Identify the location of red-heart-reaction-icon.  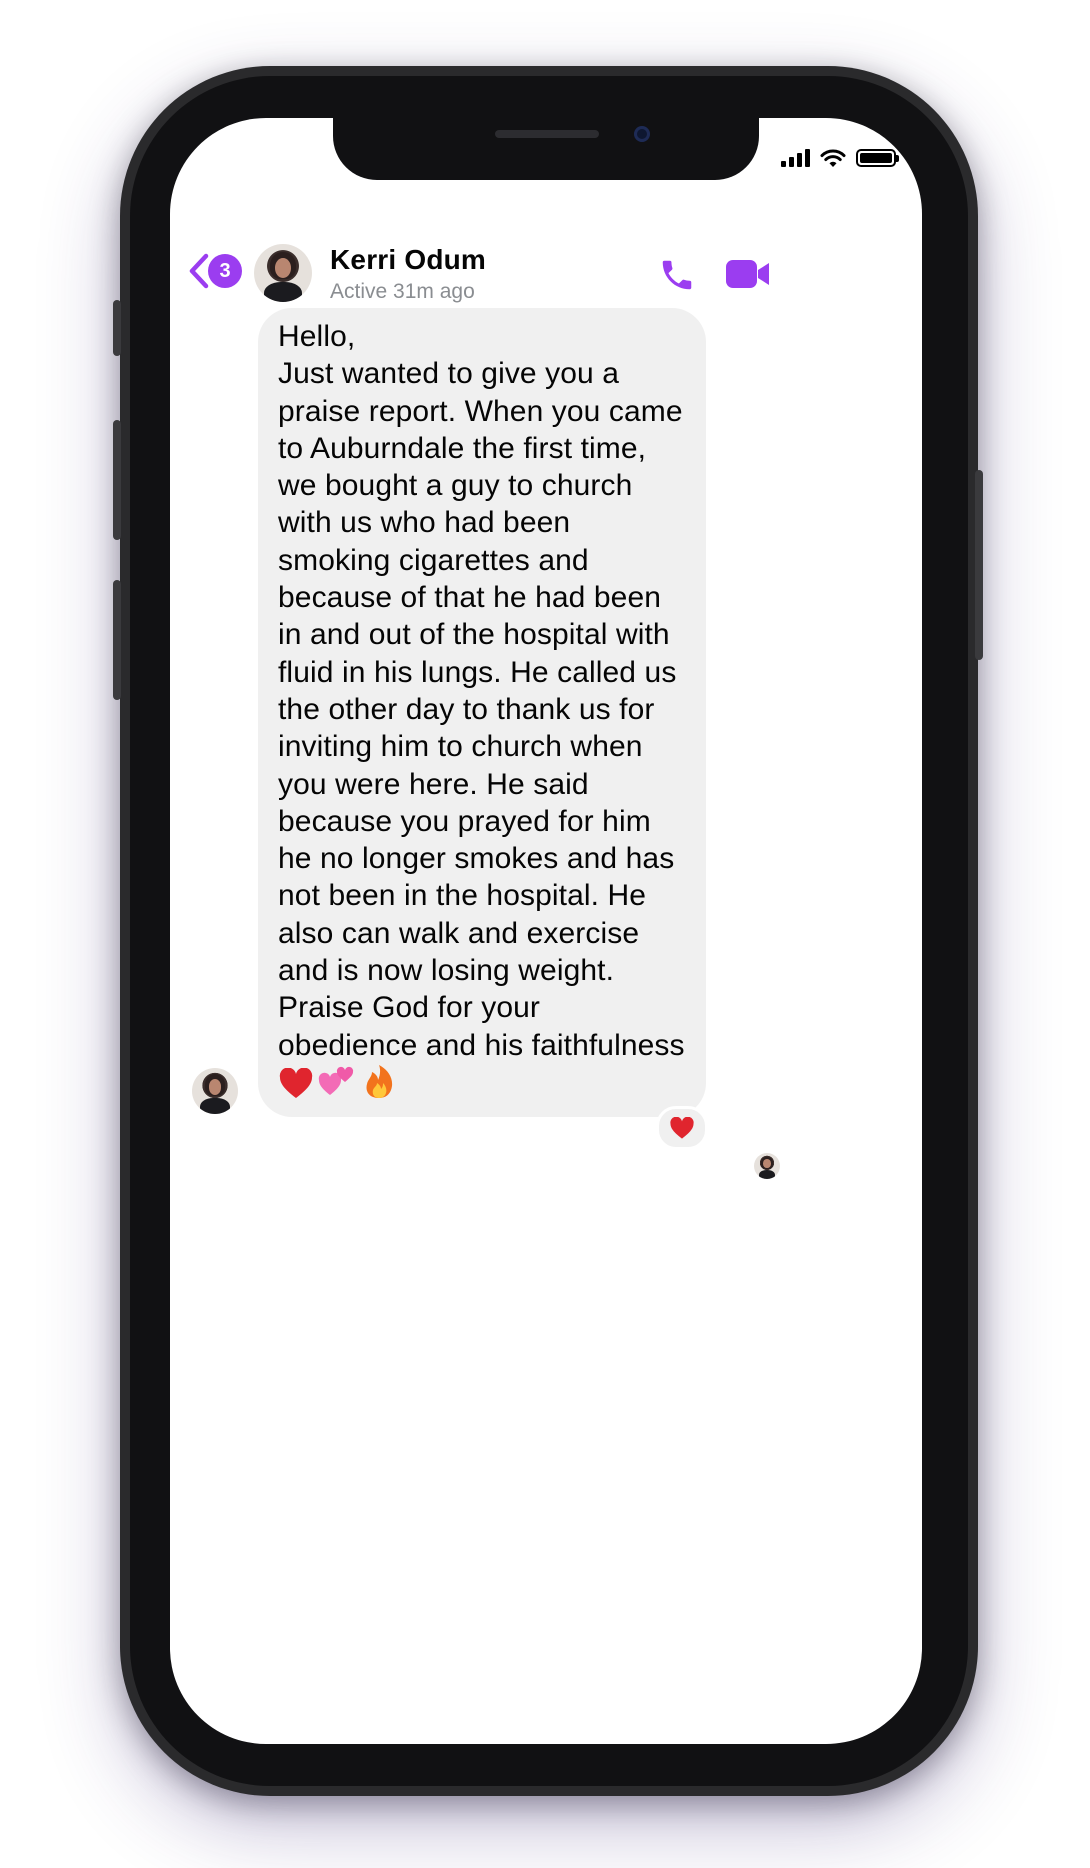
(682, 1127).